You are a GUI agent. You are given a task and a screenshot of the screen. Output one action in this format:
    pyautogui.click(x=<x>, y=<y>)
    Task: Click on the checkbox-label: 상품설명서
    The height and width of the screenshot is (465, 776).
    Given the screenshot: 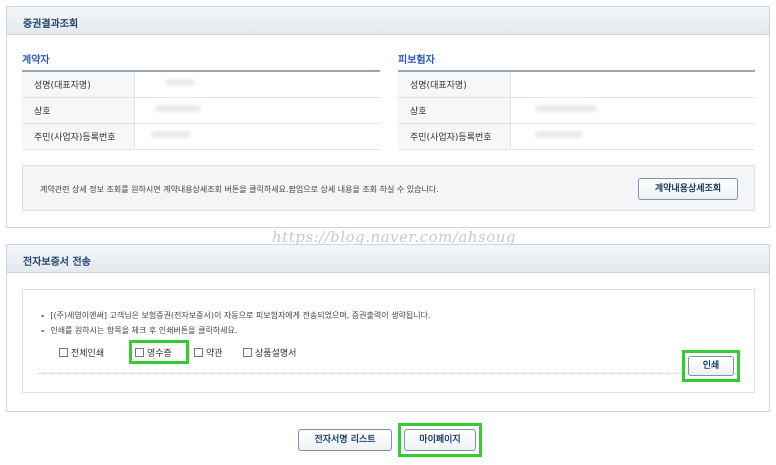 What is the action you would take?
    pyautogui.click(x=276, y=353)
    